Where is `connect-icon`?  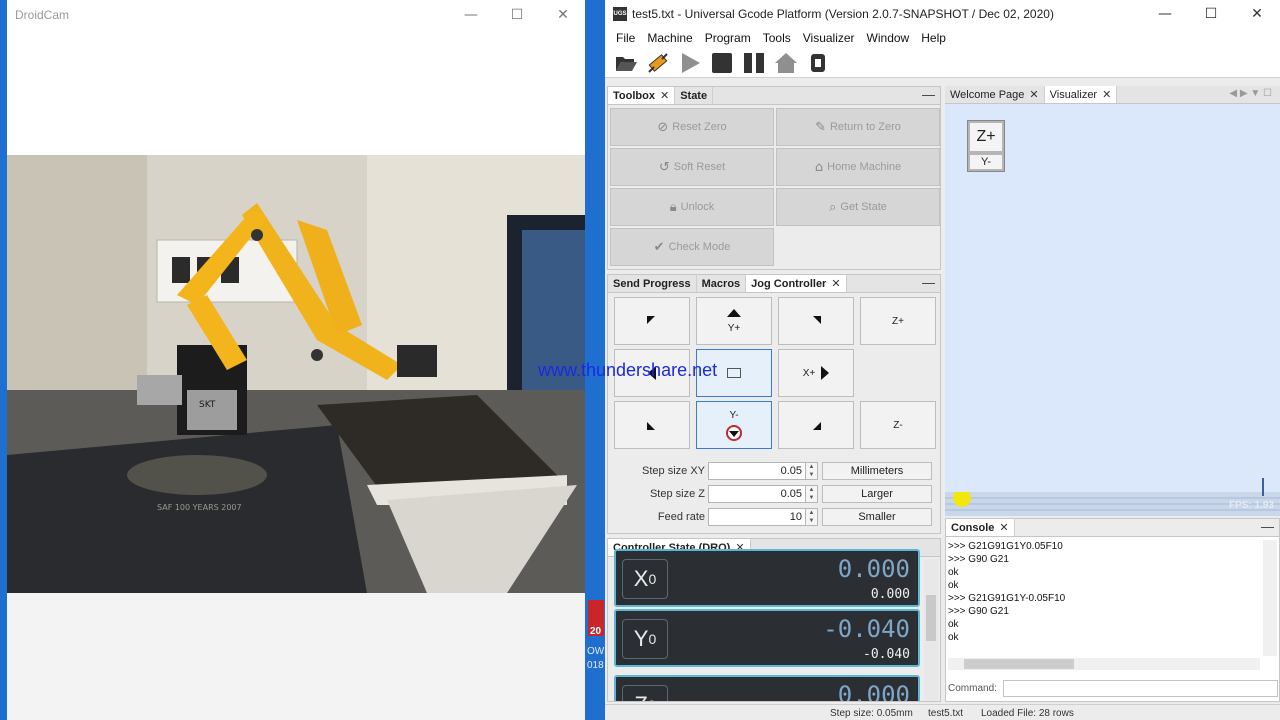 connect-icon is located at coordinates (658, 63).